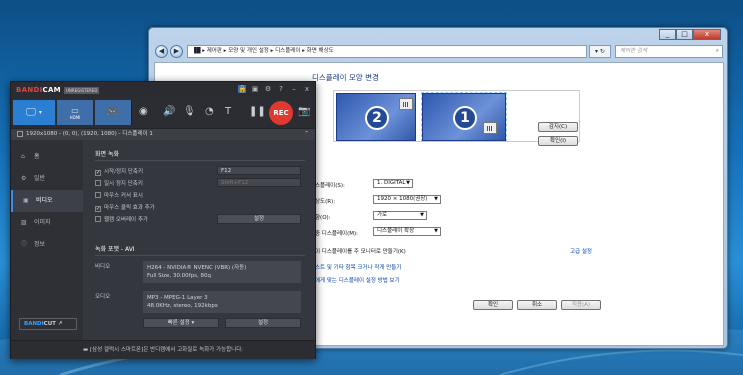 The width and height of the screenshot is (743, 375). I want to click on sidebar-item-image: ▨ 이미지, so click(47, 223).